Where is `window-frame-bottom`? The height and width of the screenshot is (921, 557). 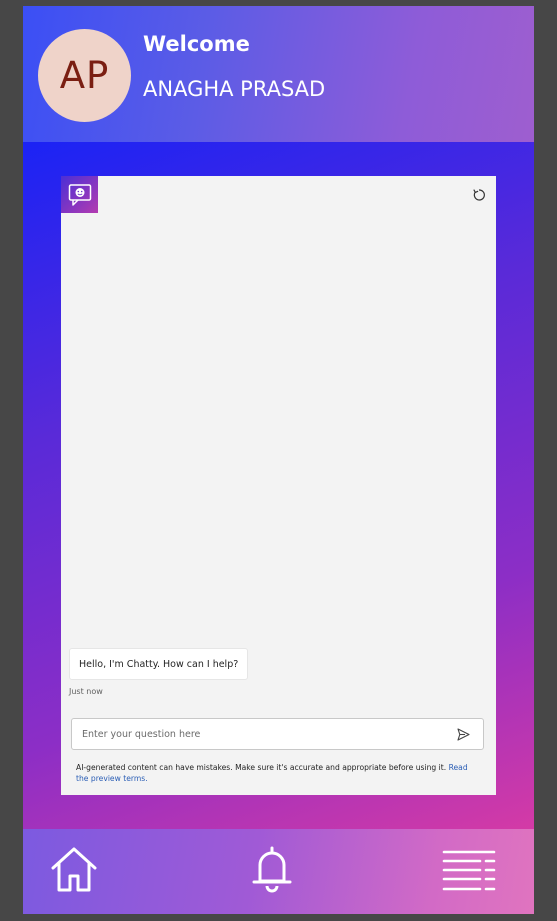 window-frame-bottom is located at coordinates (278, 917).